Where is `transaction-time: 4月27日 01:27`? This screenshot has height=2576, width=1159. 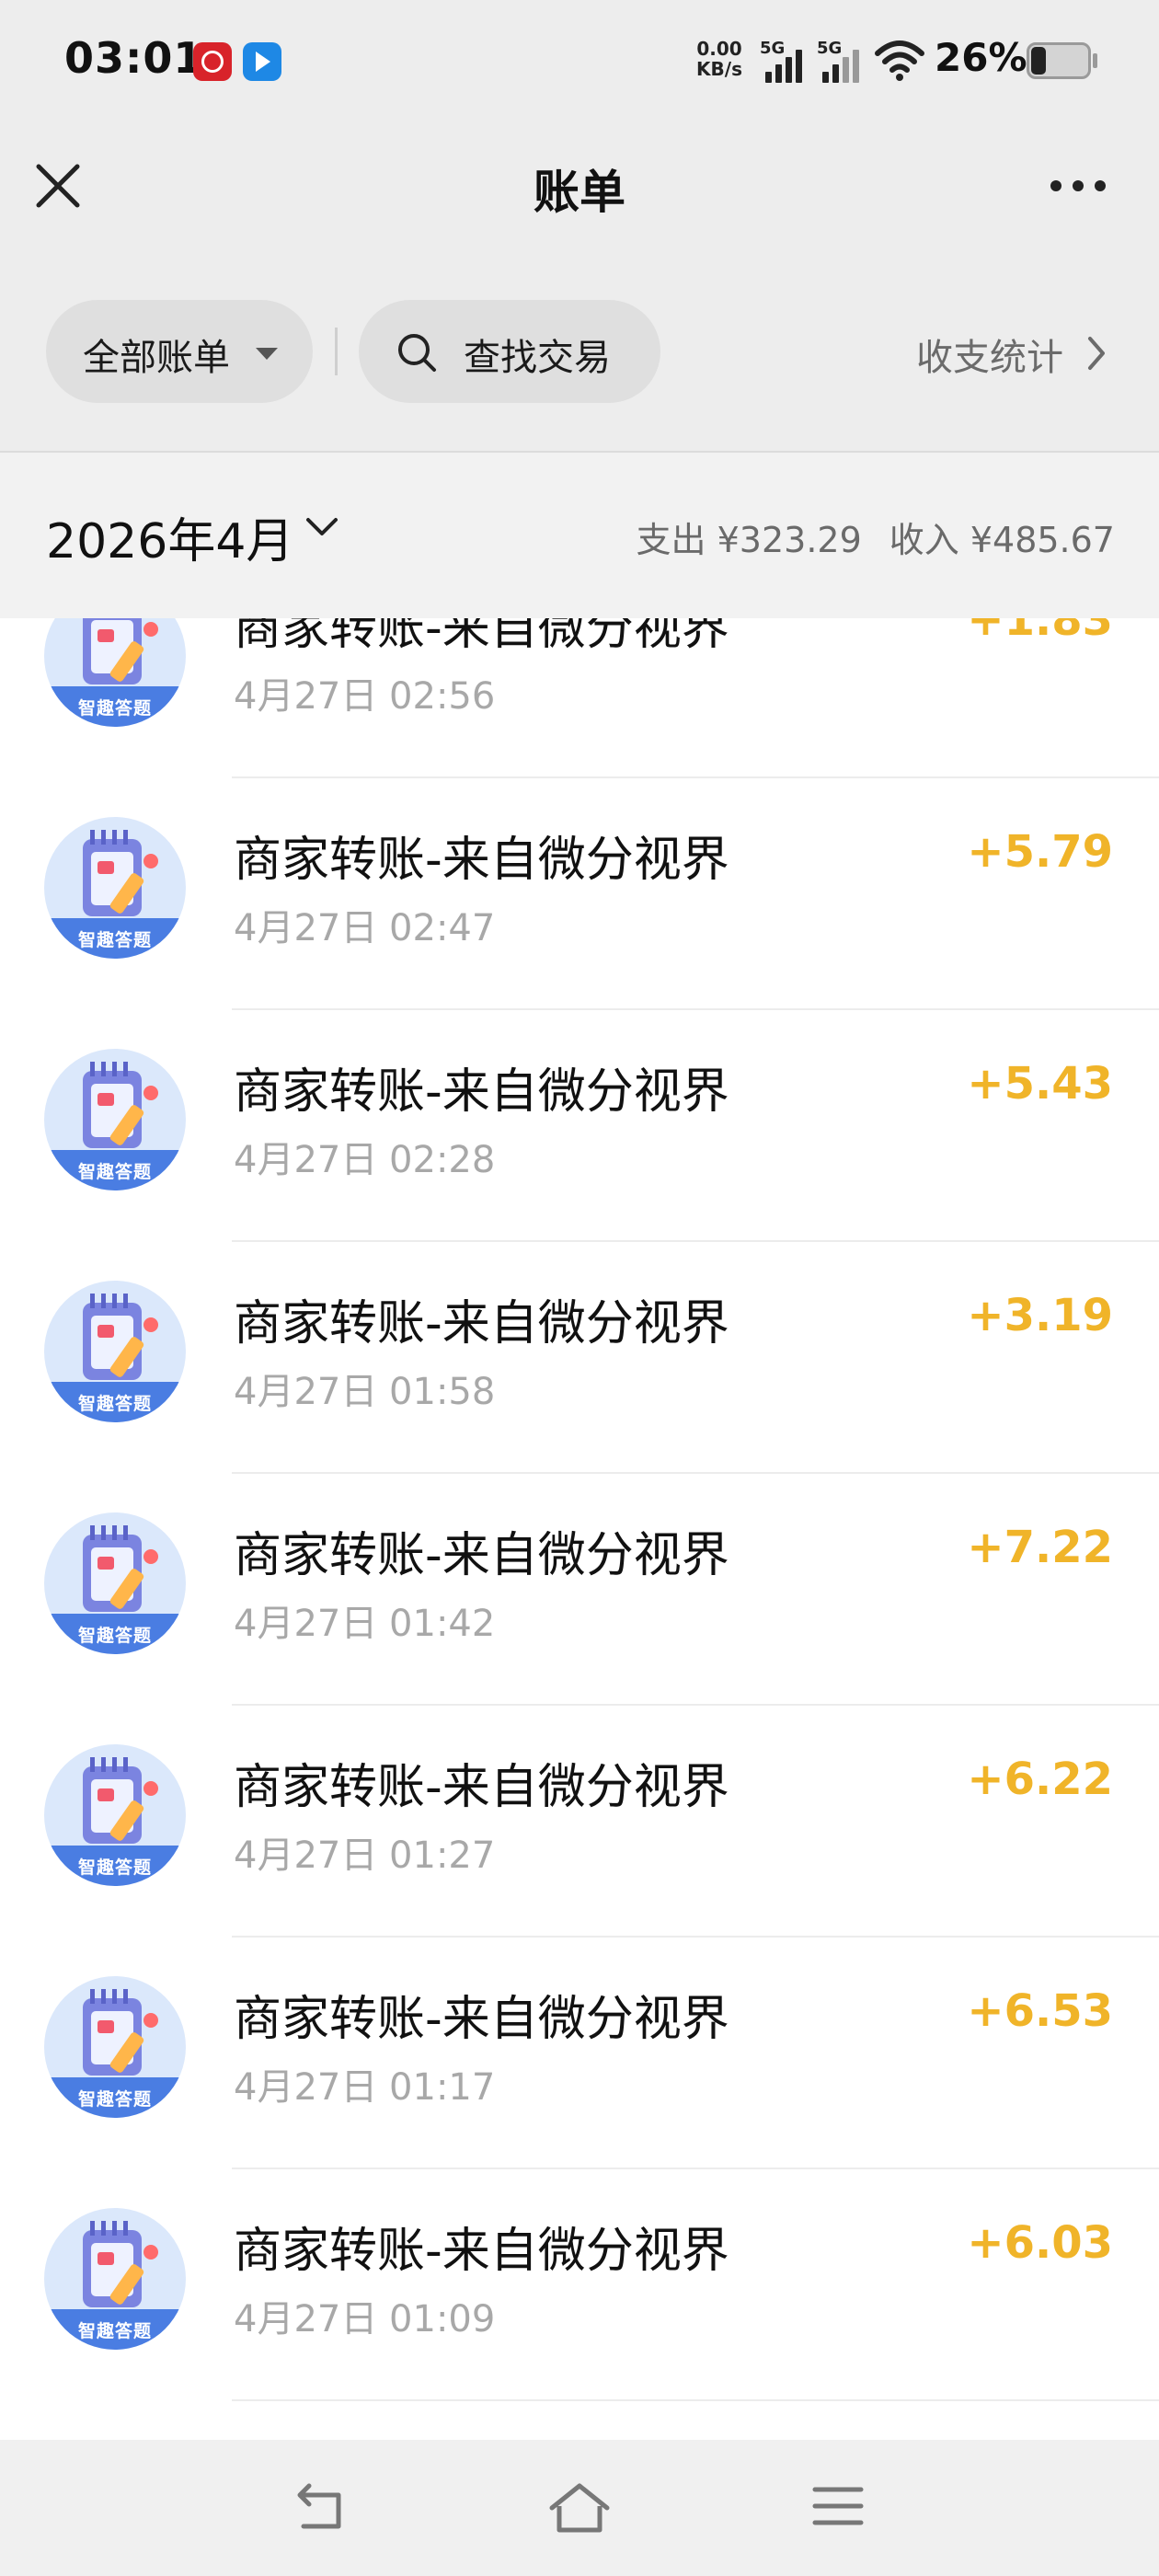 transaction-time: 4月27日 01:27 is located at coordinates (365, 1855).